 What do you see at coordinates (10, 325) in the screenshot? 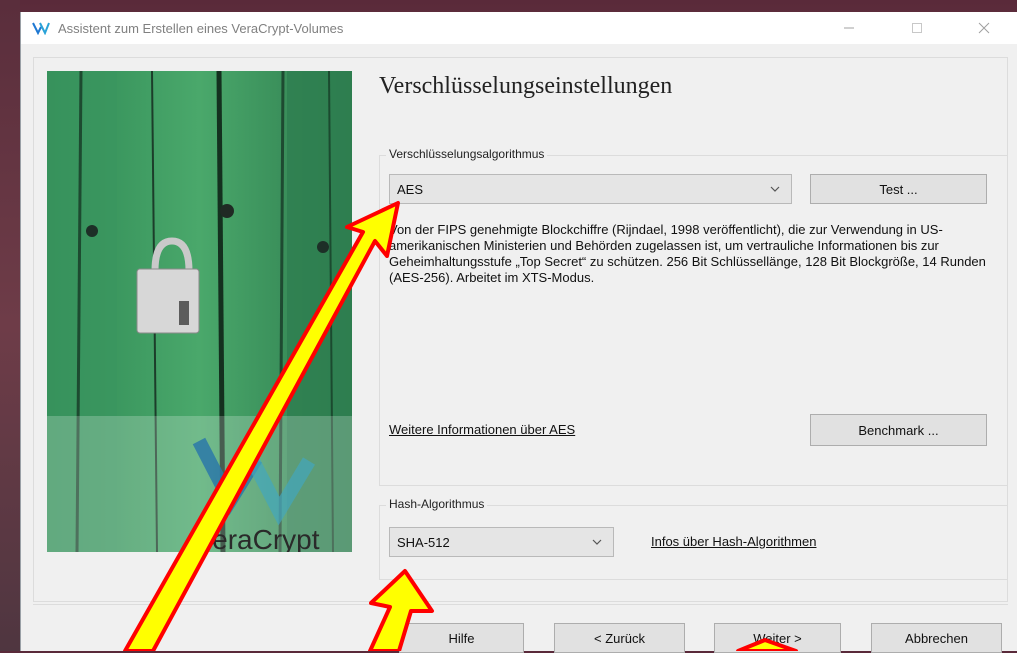
I see `desktop-background-left` at bounding box center [10, 325].